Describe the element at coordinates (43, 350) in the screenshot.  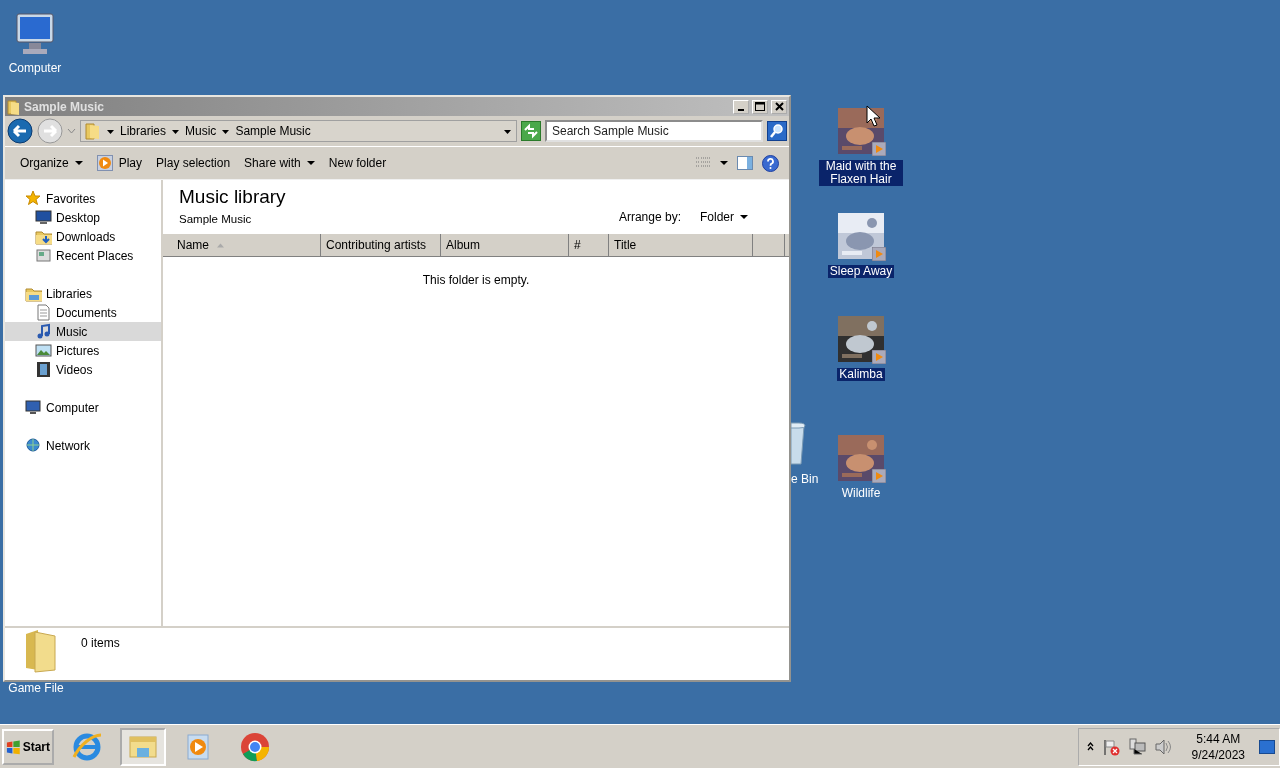
I see `picture-icon` at that location.